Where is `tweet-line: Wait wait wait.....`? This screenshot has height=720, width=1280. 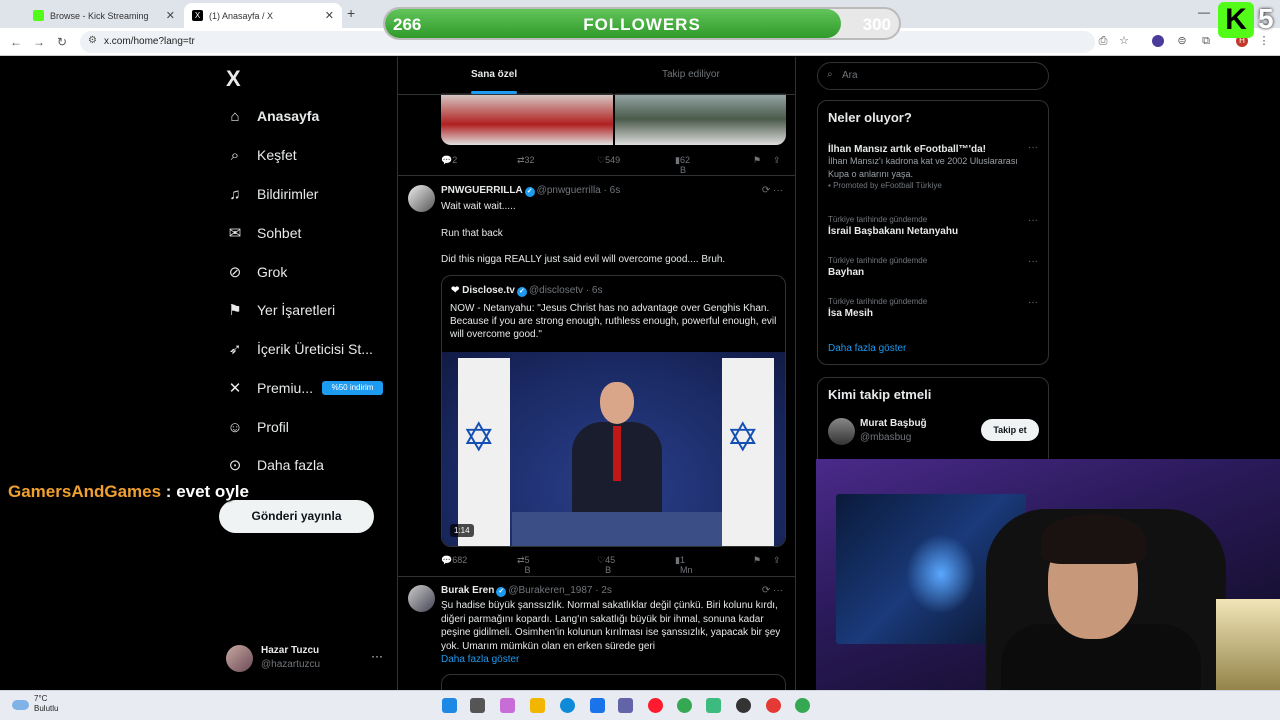
tweet-line: Wait wait wait..... is located at coordinates (478, 206).